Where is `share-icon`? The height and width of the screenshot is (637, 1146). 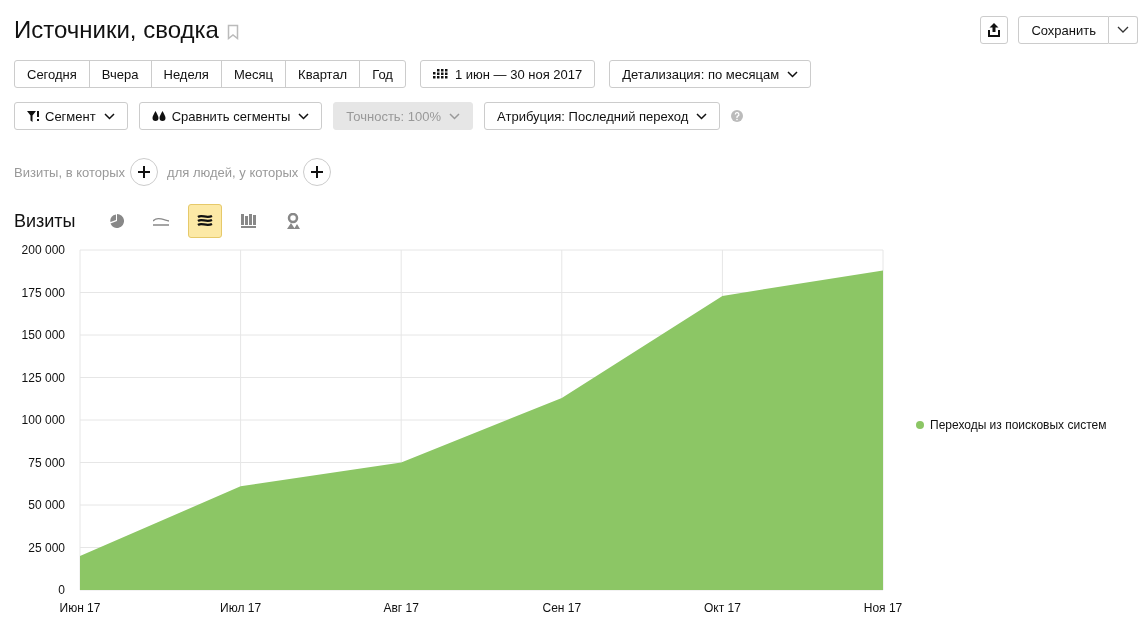 share-icon is located at coordinates (994, 30).